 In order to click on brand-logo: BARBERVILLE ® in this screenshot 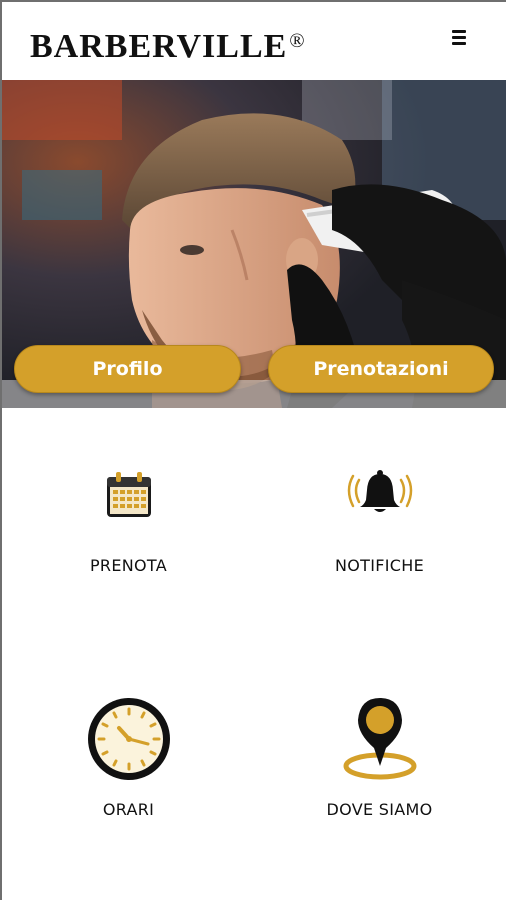, I will do `click(168, 46)`.